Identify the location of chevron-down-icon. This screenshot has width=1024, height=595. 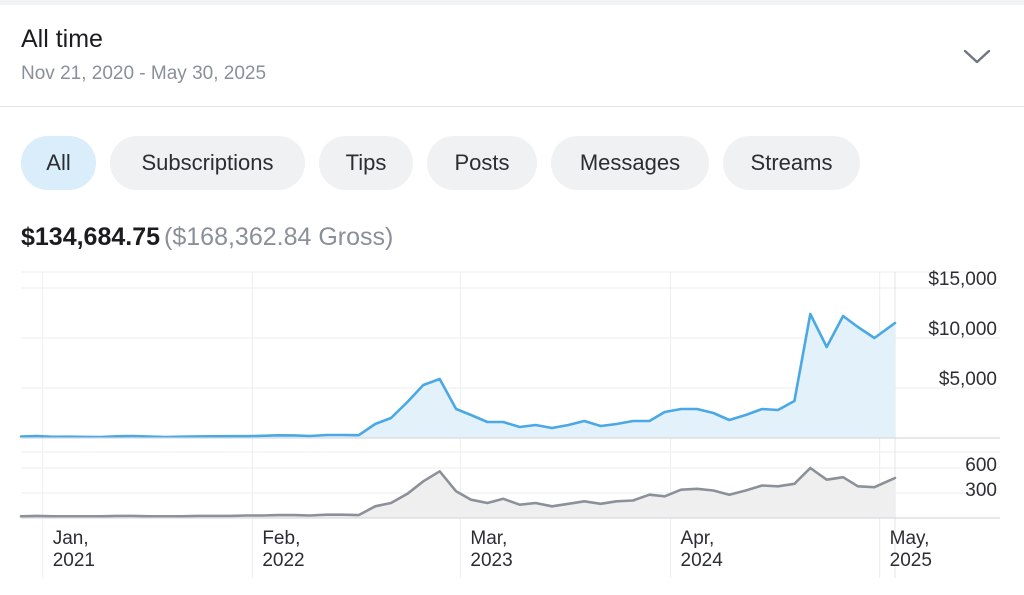
(977, 56).